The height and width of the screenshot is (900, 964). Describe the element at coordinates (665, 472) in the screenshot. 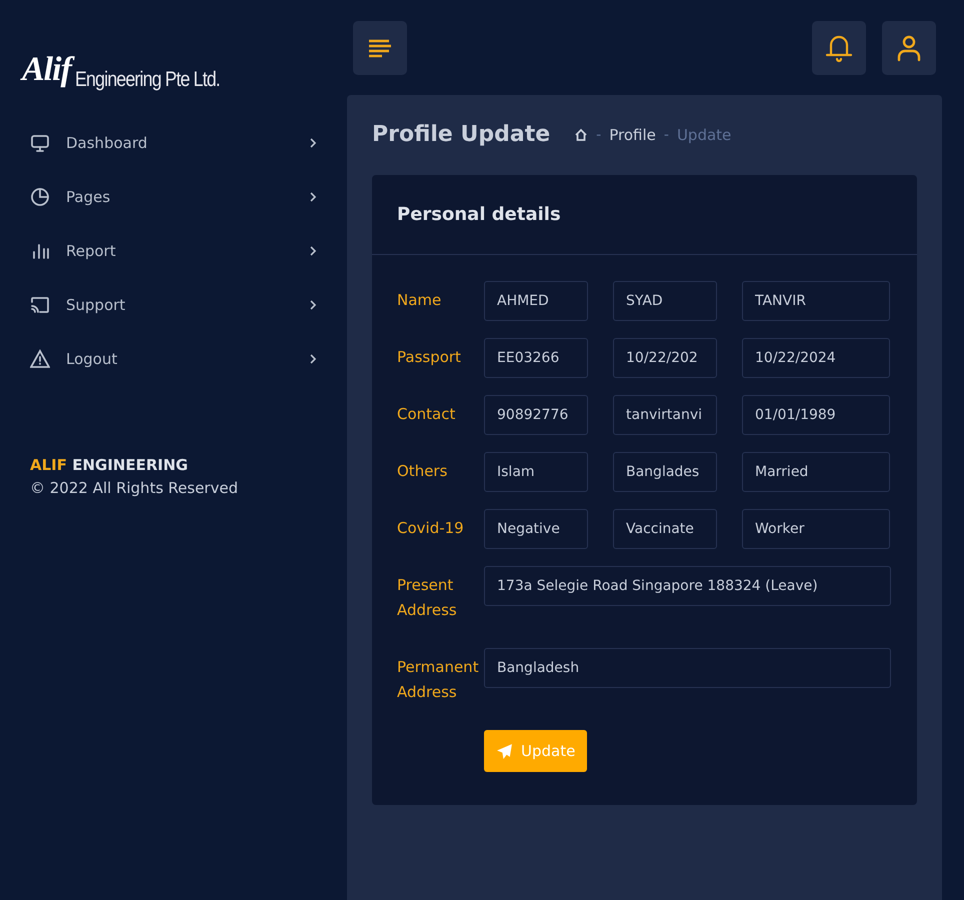

I see `input-field: Banglades` at that location.